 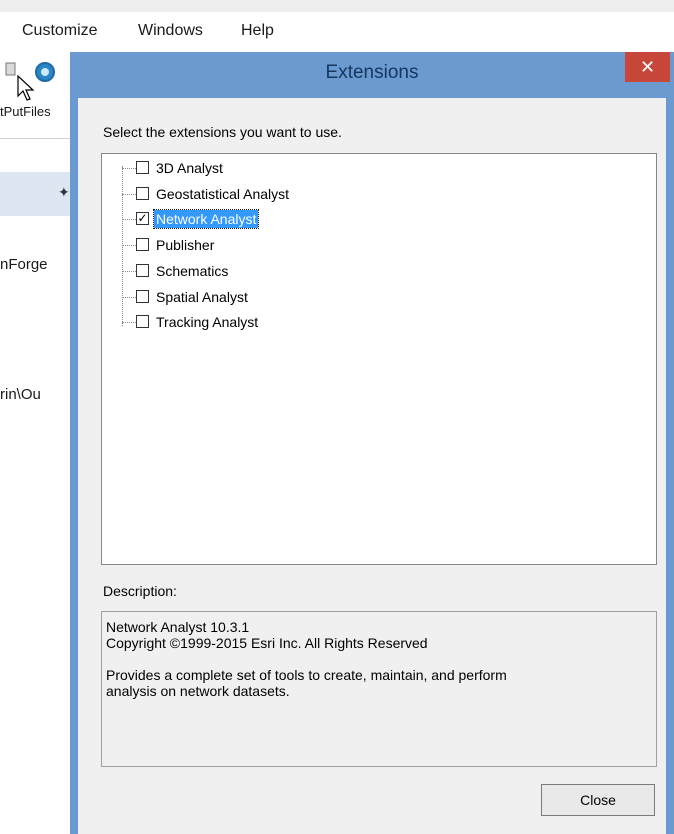 What do you see at coordinates (20, 394) in the screenshot?
I see `background-text-fragment: rin\Ou` at bounding box center [20, 394].